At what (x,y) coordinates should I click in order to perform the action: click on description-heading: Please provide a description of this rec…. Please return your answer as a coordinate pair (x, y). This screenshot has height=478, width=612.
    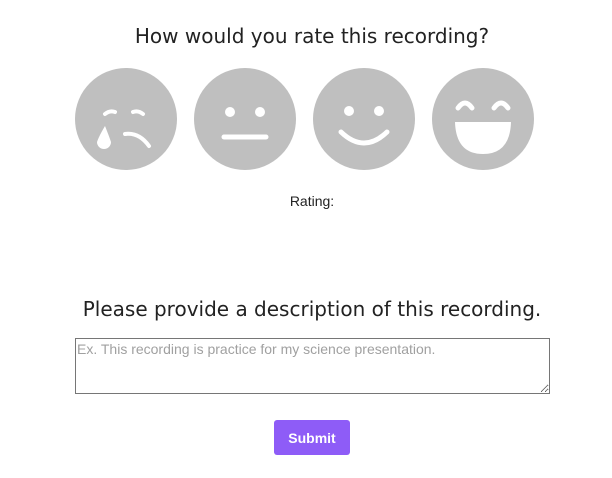
    Looking at the image, I should click on (312, 309).